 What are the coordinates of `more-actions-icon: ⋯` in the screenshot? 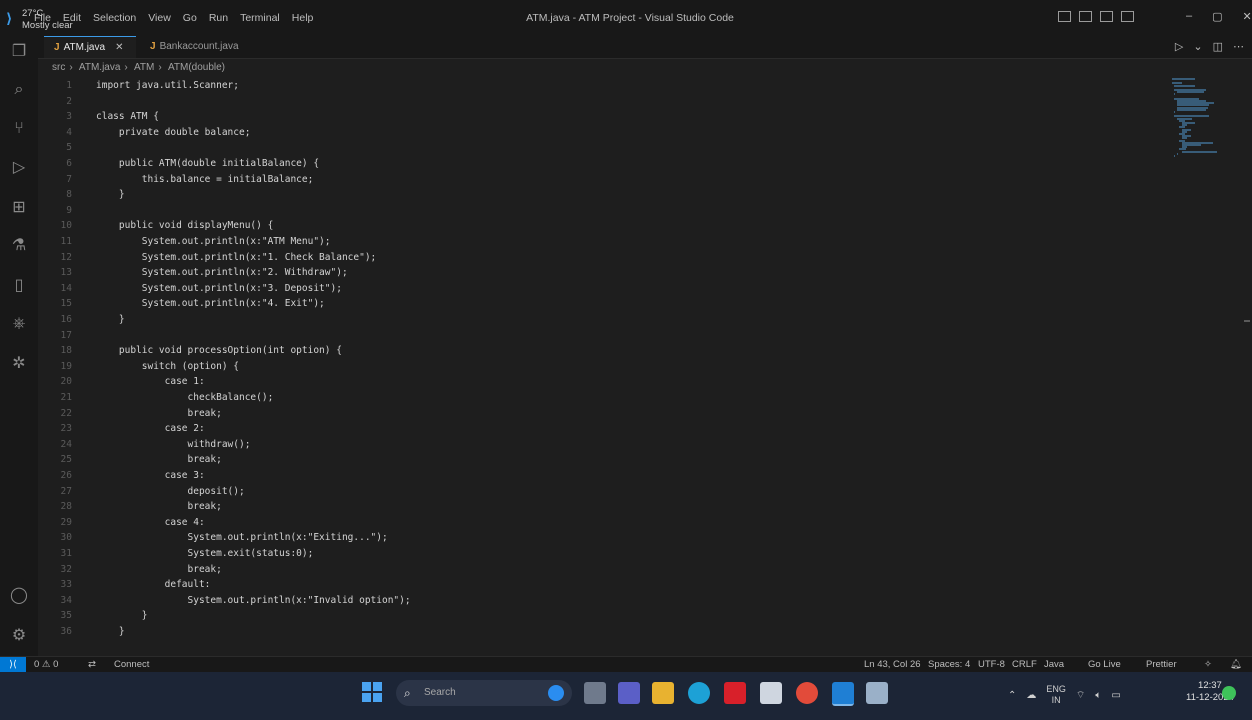 It's located at (1238, 46).